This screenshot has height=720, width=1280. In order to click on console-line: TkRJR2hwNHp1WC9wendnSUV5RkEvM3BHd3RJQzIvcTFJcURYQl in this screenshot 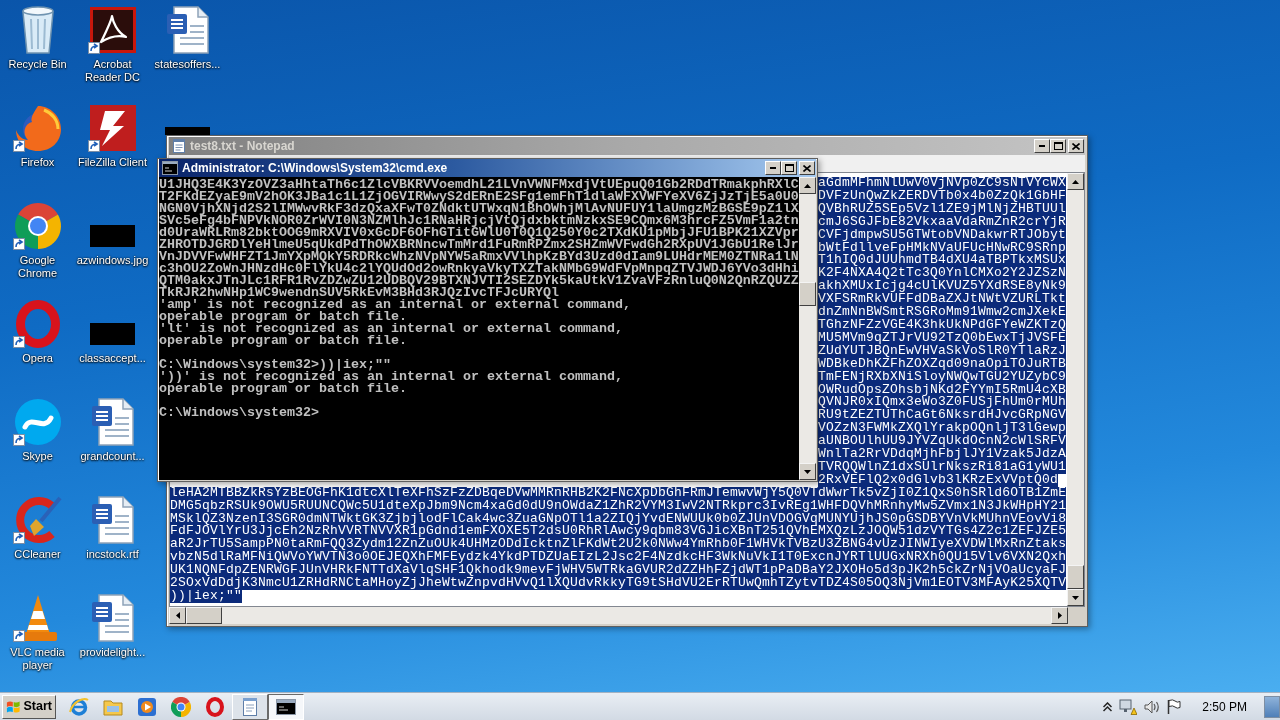, I will do `click(359, 293)`.